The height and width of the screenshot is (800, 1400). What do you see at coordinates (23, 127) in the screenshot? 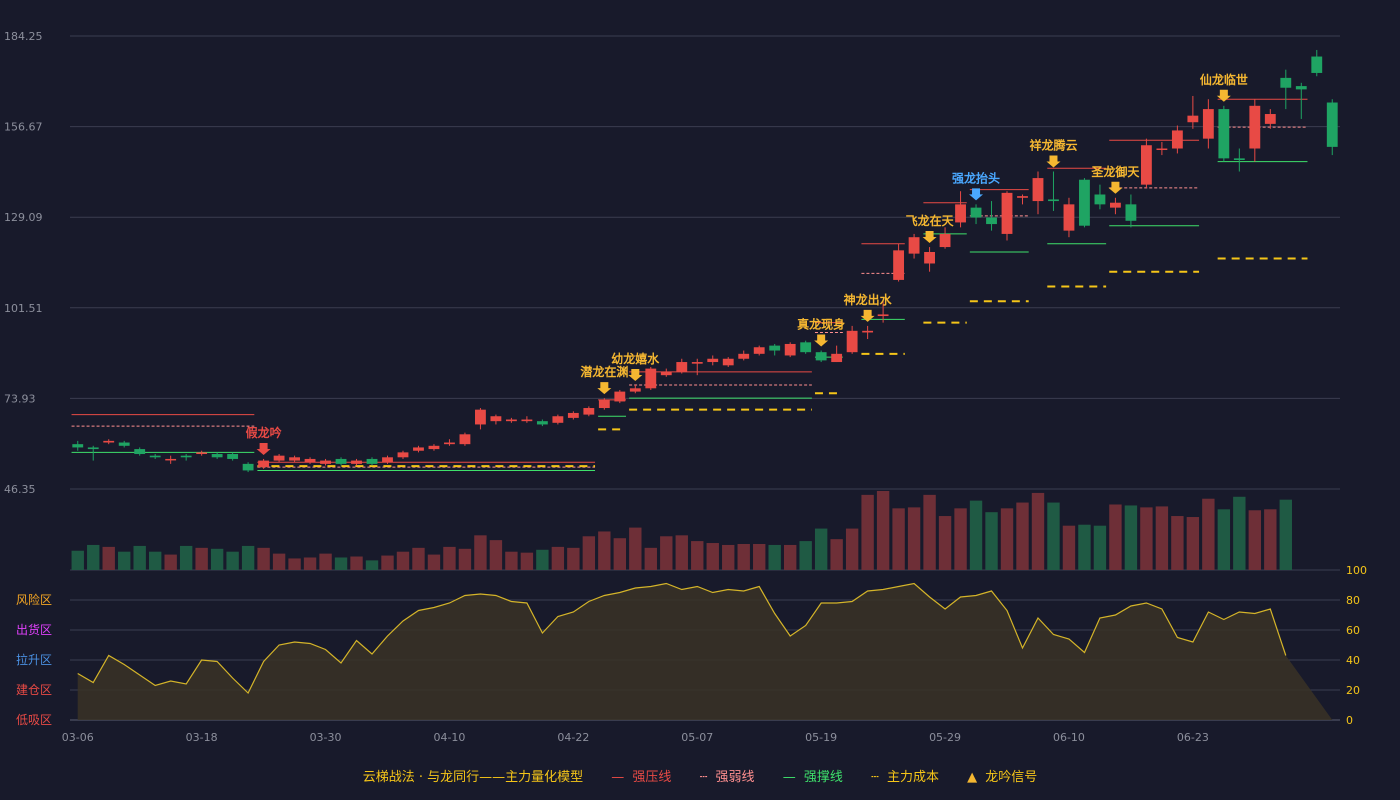
I see `price-tick-label: 156.67` at bounding box center [23, 127].